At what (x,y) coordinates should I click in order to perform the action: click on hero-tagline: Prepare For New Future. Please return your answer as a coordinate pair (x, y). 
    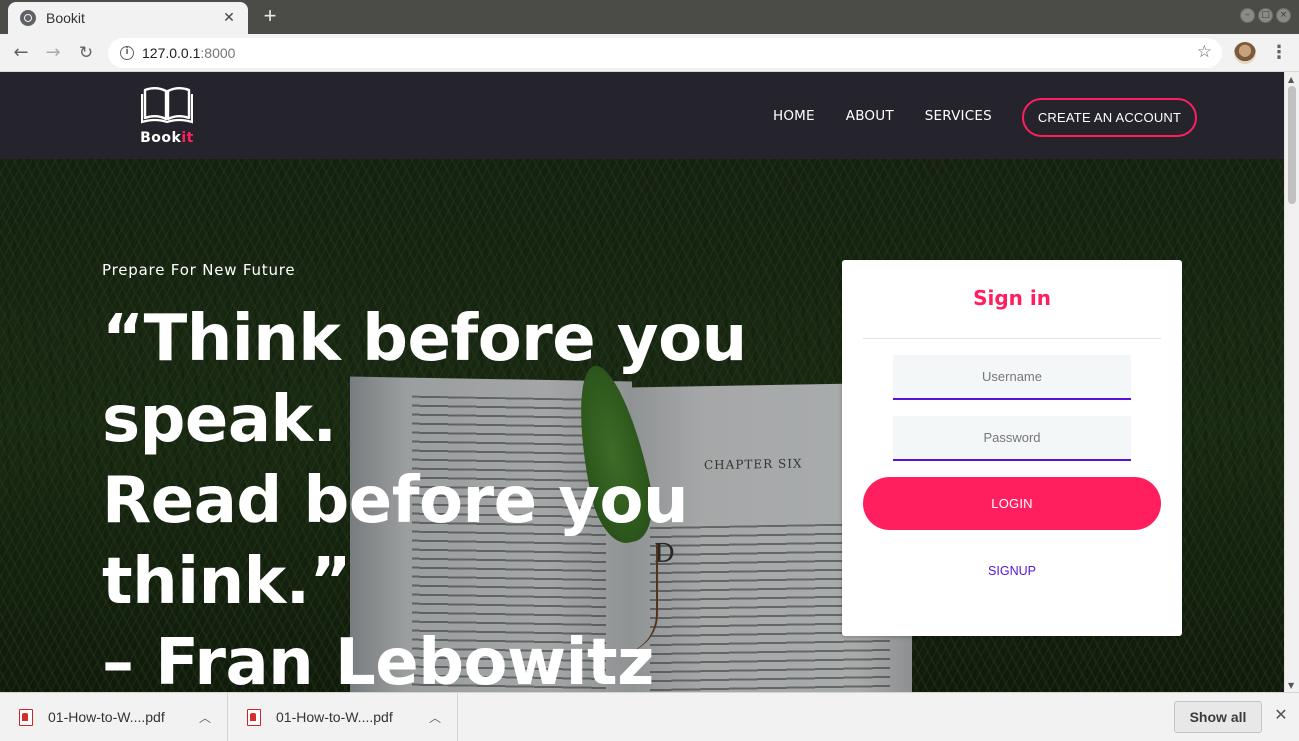
    Looking at the image, I should click on (199, 270).